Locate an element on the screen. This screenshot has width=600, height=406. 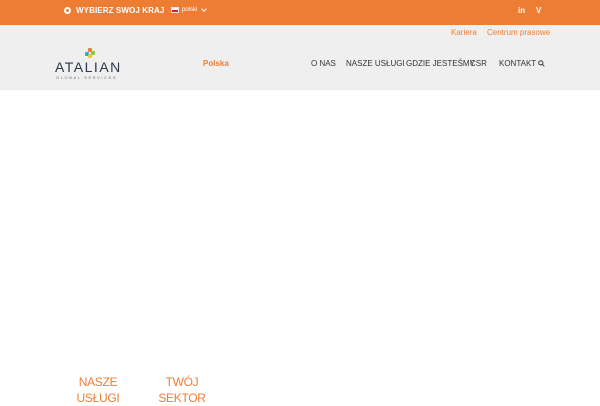
language-label: polski is located at coordinates (190, 10).